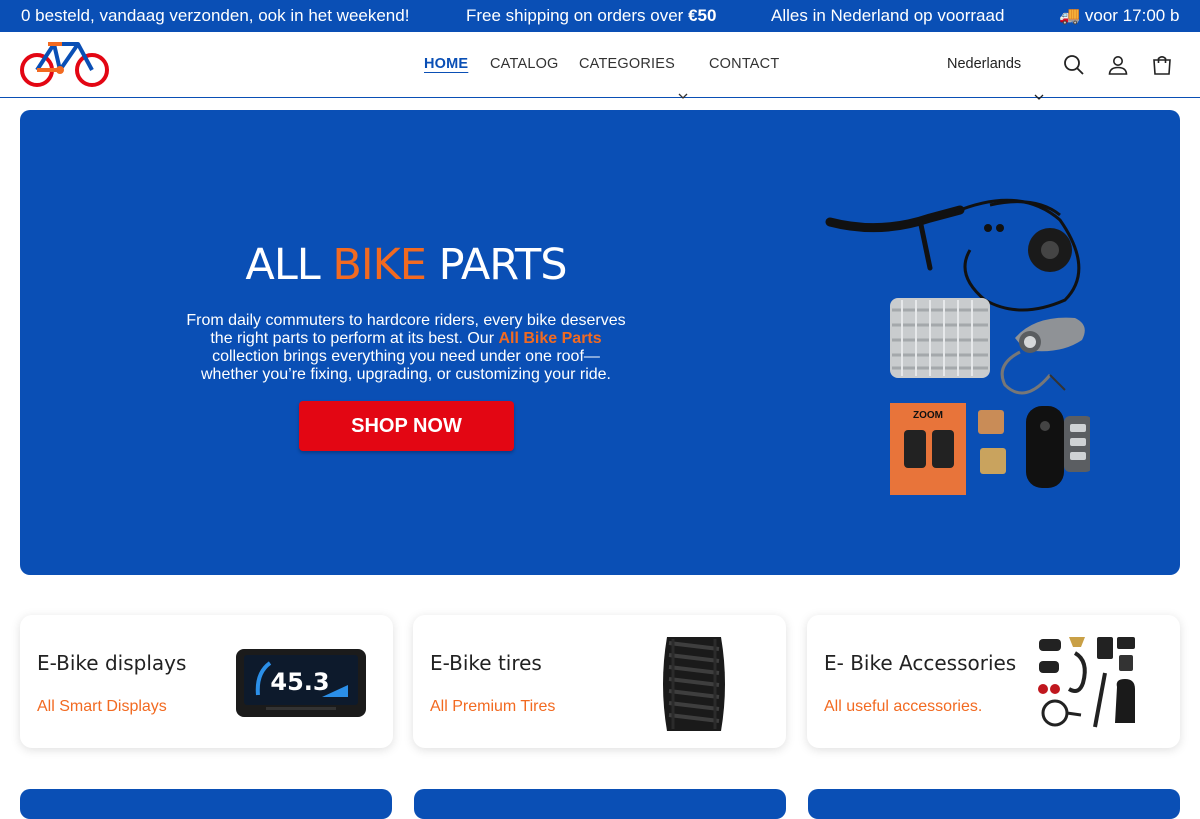 This screenshot has width=1200, height=819. I want to click on ebike-display-image: 45.3, so click(301, 683).